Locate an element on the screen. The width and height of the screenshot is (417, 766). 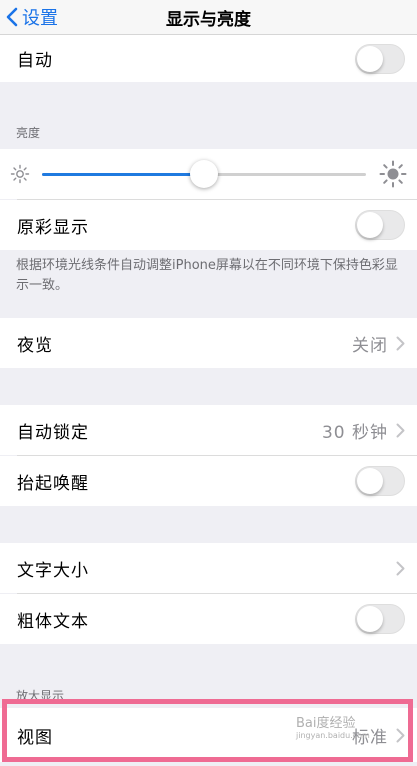
raise-to-wake-row: 抬起唤醒 is located at coordinates (208, 481).